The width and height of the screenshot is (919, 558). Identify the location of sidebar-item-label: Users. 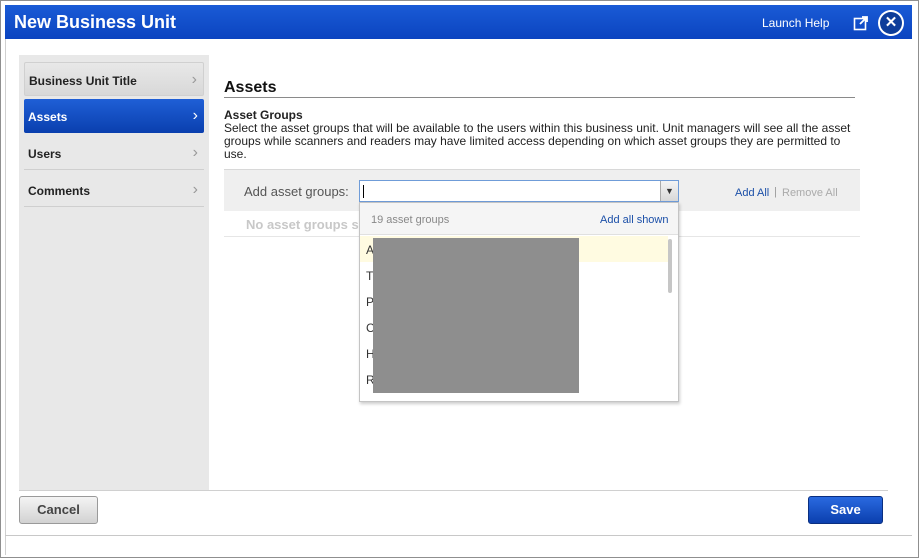
(45, 154).